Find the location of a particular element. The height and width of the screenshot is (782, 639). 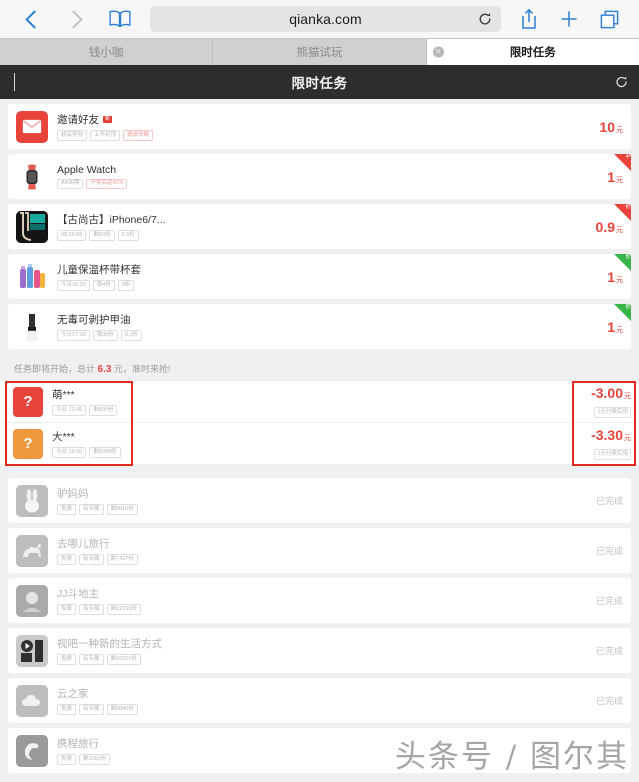

task-title-row: Apple Watch is located at coordinates (329, 170).